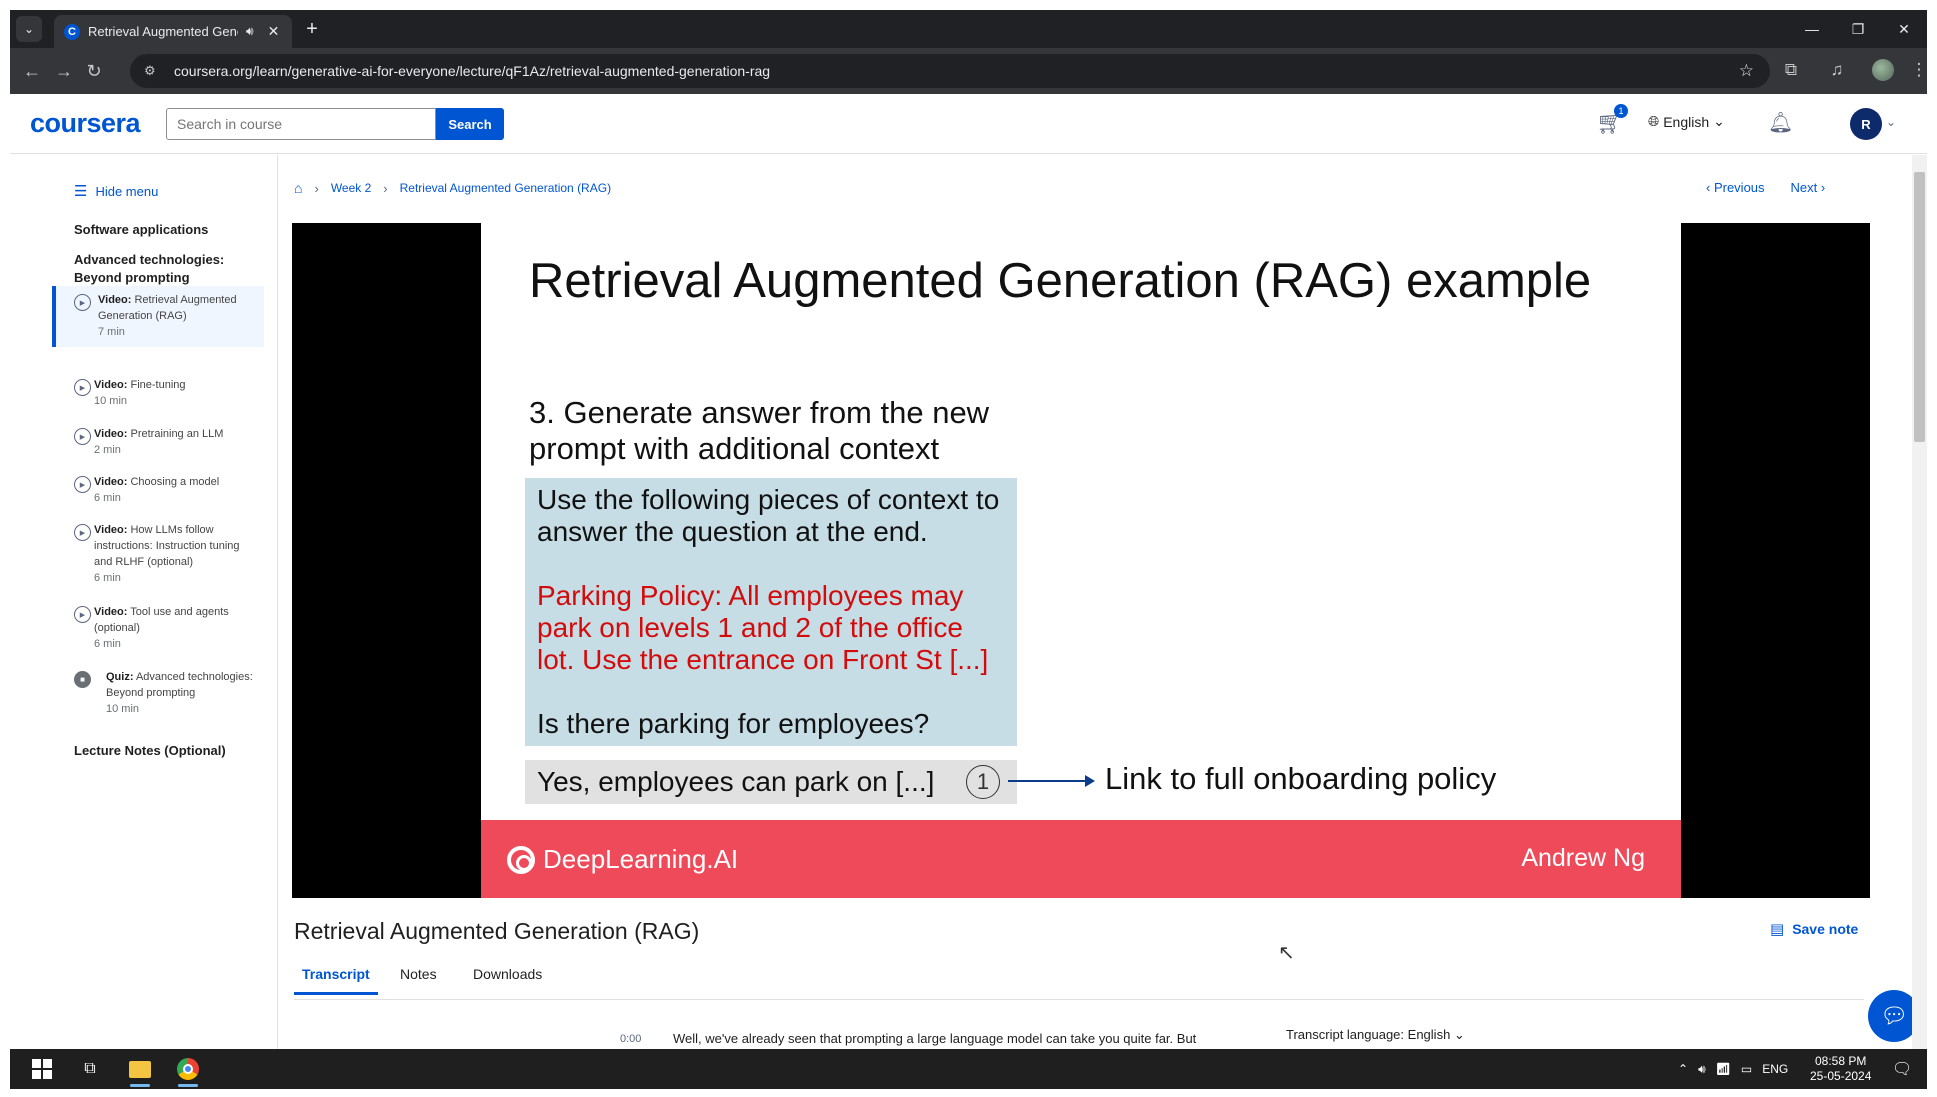  What do you see at coordinates (1812, 29) in the screenshot?
I see `minimize-icon: —` at bounding box center [1812, 29].